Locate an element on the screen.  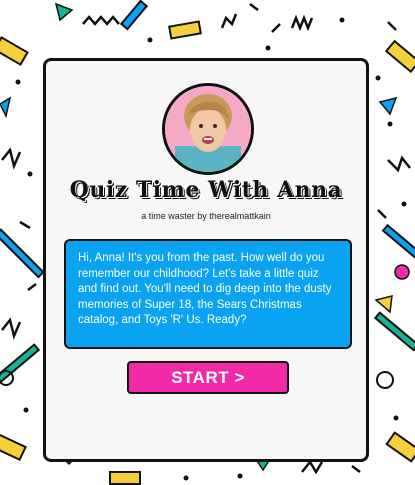
page-title: Quiz Time With Anna is located at coordinates (206, 190).